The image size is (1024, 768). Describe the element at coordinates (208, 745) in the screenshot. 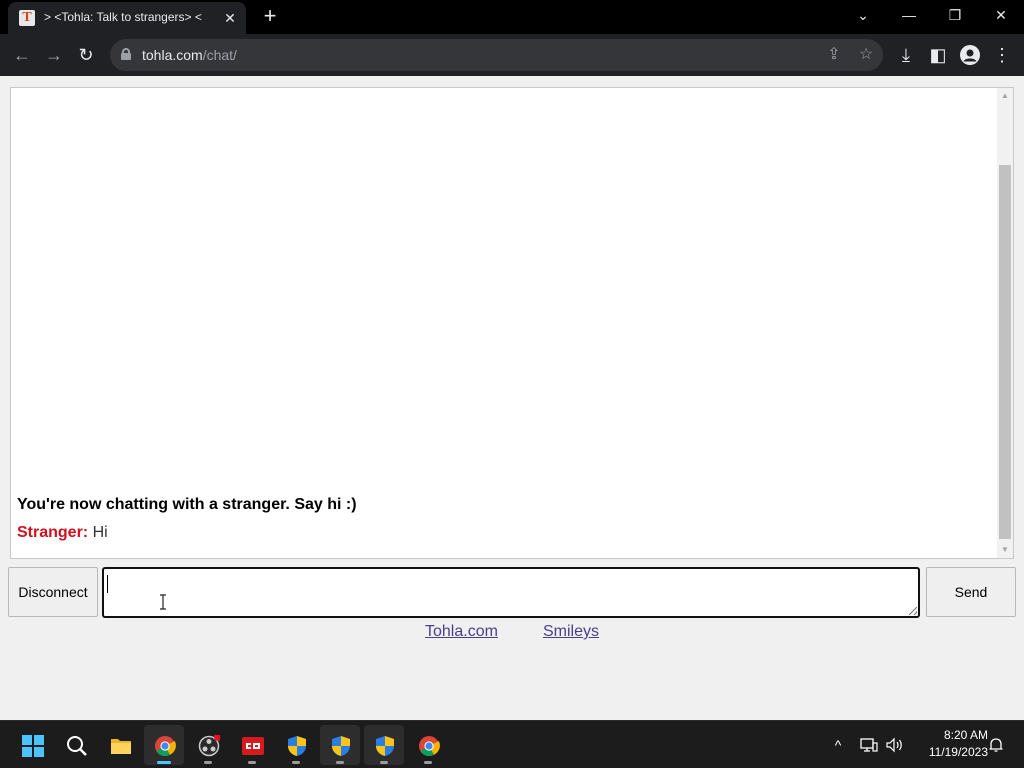

I see `obs-icon` at that location.